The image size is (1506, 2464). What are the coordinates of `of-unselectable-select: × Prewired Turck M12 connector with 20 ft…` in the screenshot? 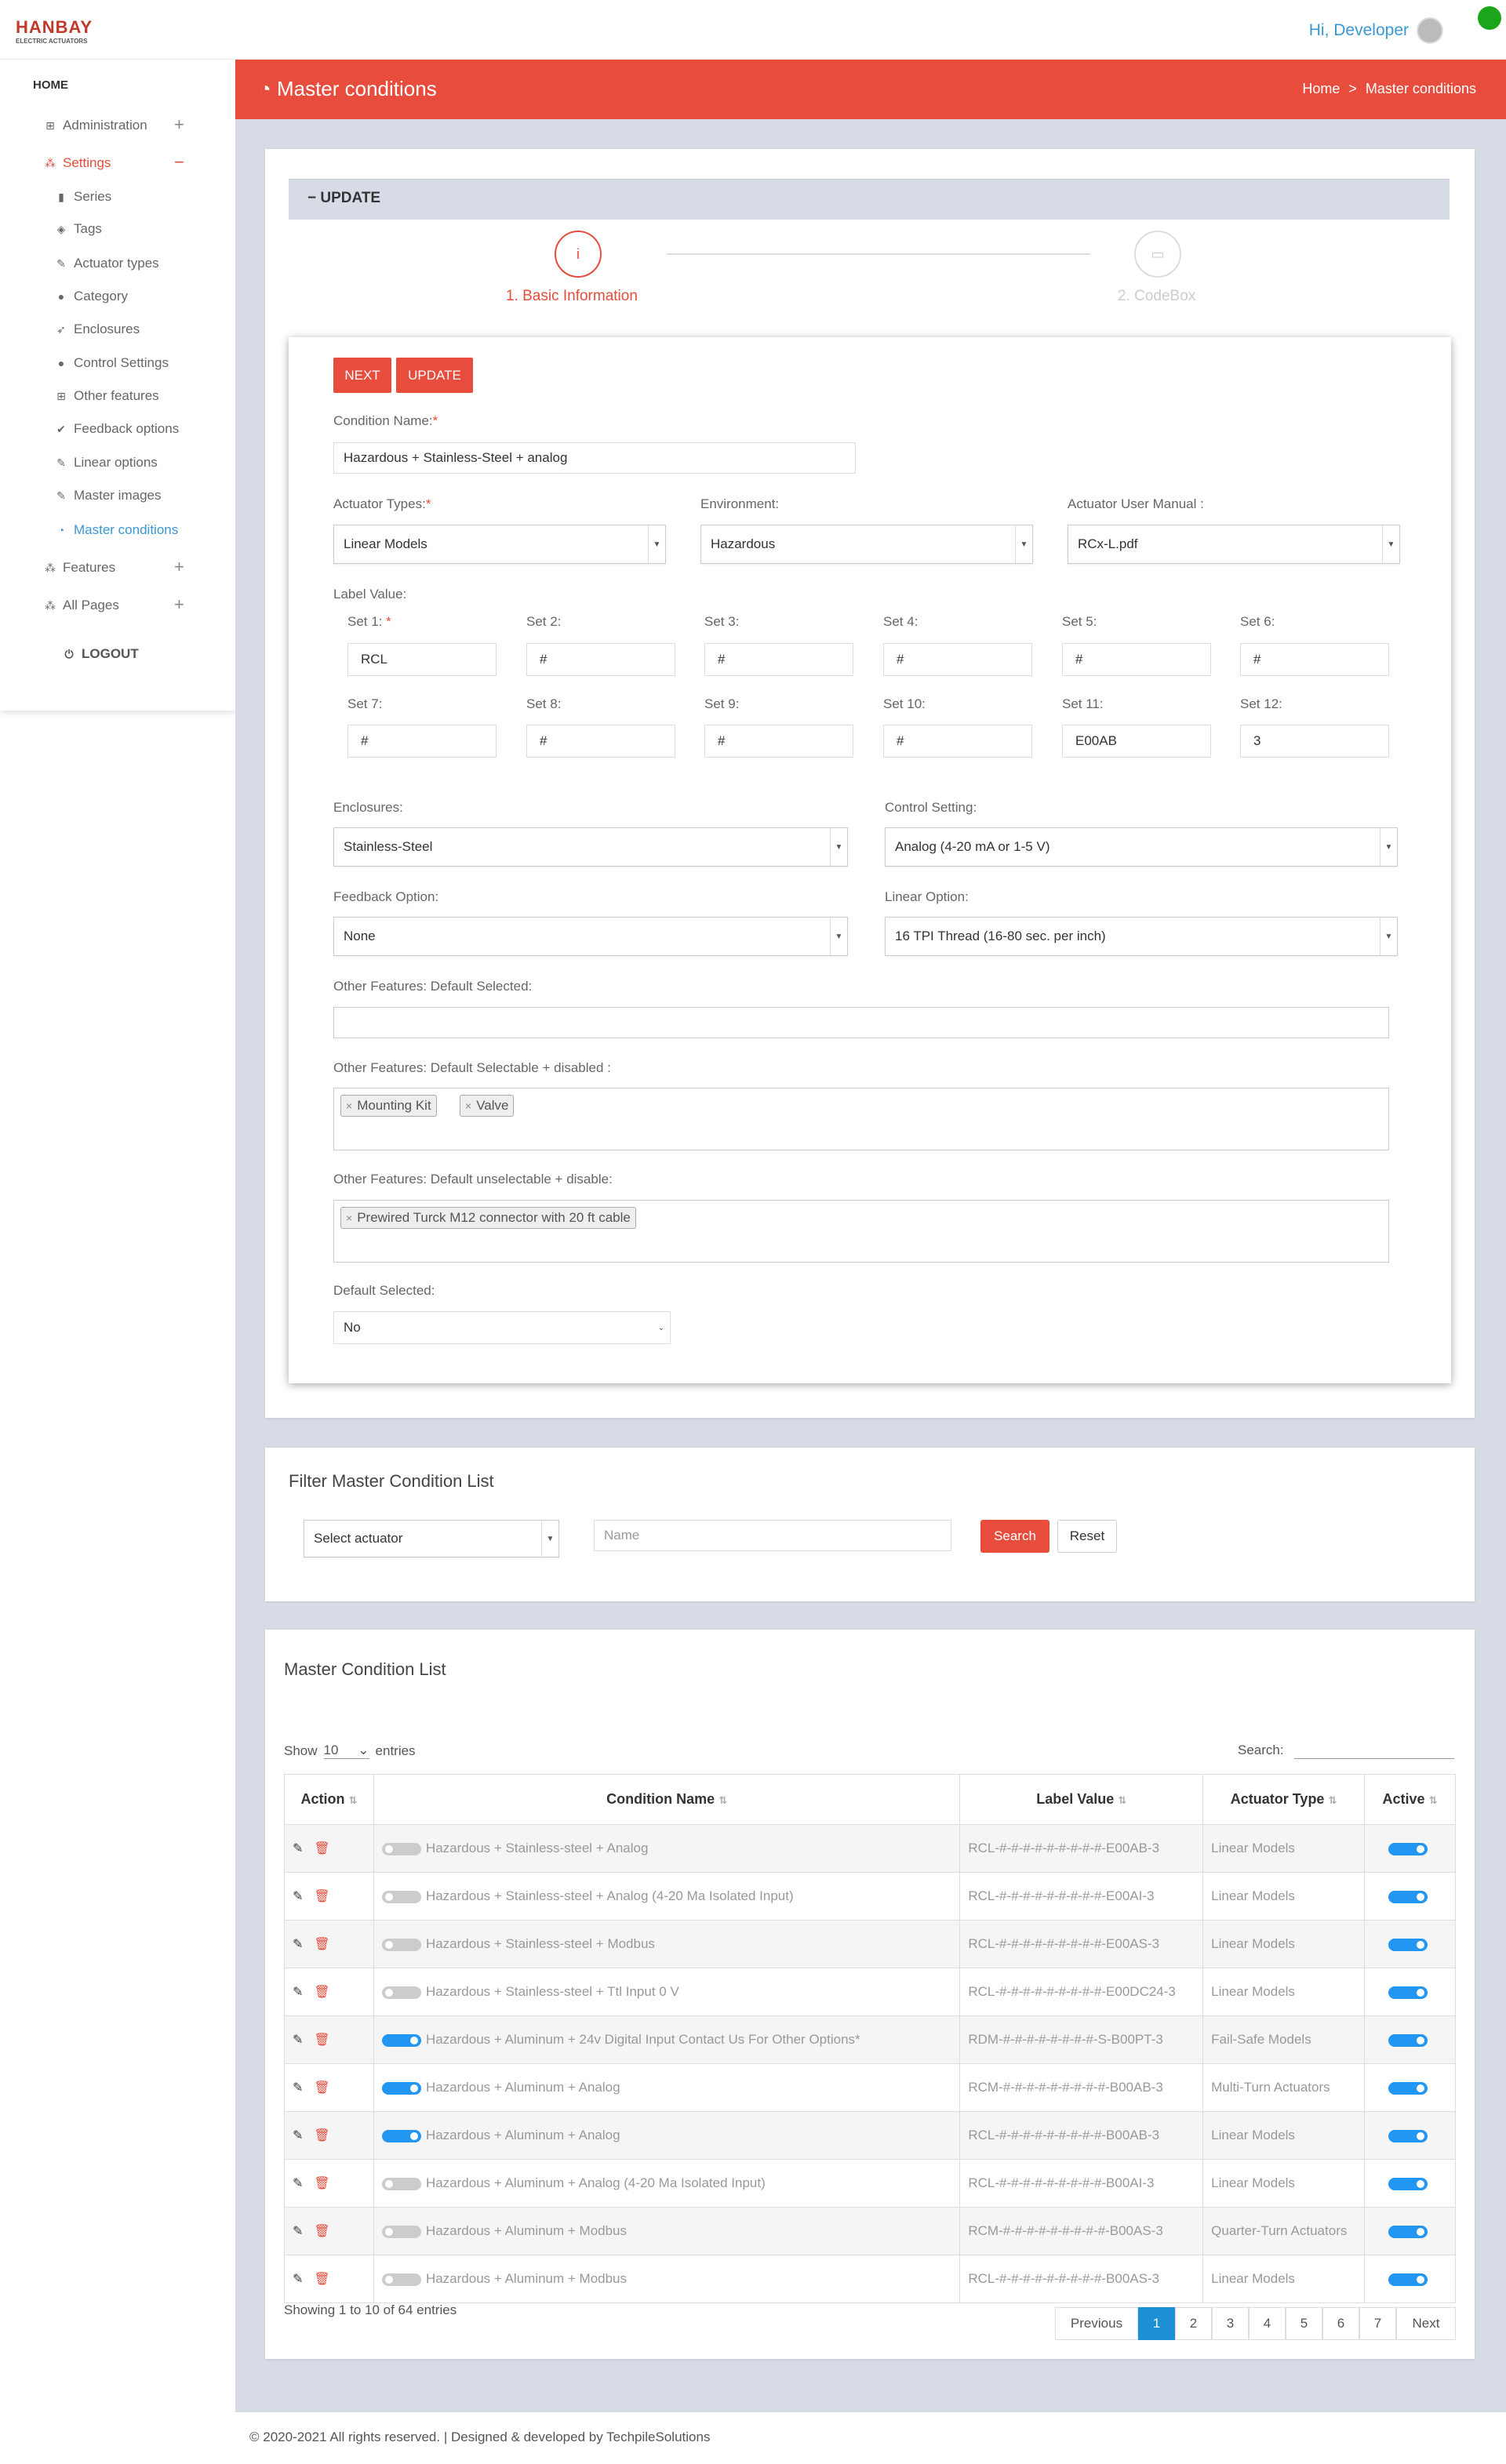 It's located at (861, 1231).